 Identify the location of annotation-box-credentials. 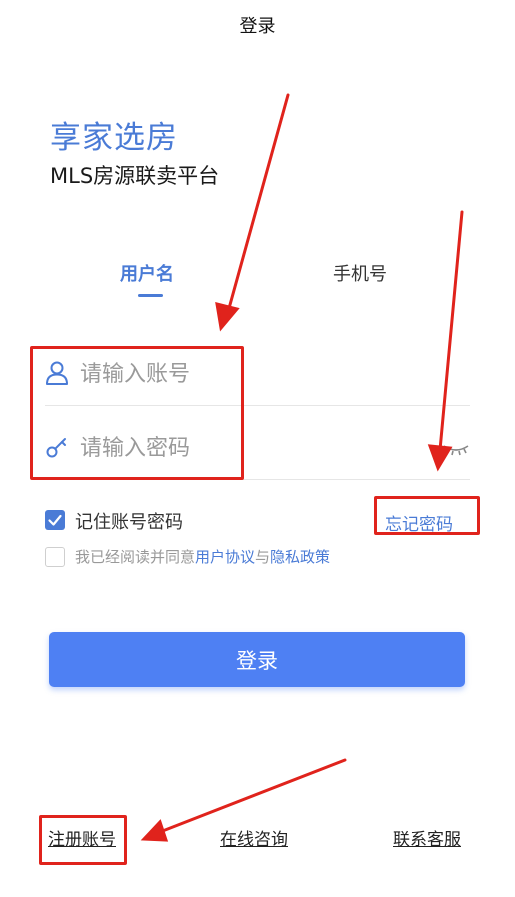
(137, 413).